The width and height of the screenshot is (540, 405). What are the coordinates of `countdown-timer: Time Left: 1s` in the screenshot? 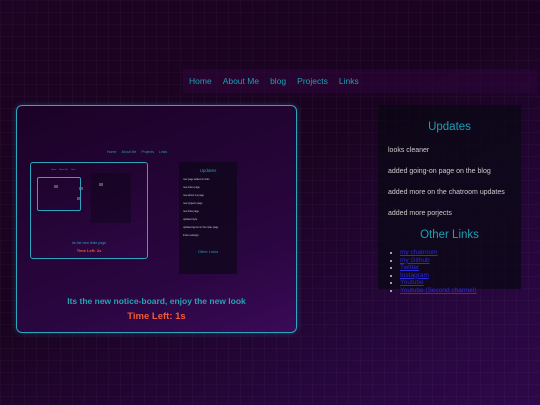 It's located at (156, 316).